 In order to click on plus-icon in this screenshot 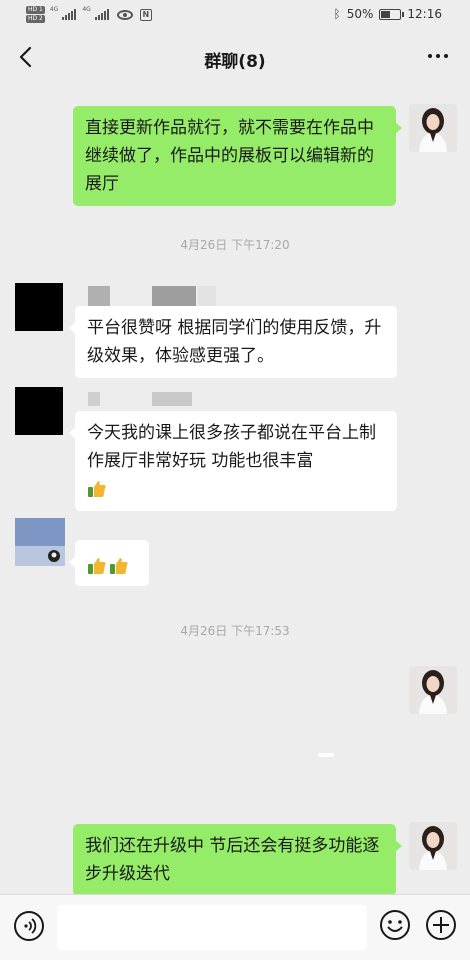, I will do `click(441, 925)`.